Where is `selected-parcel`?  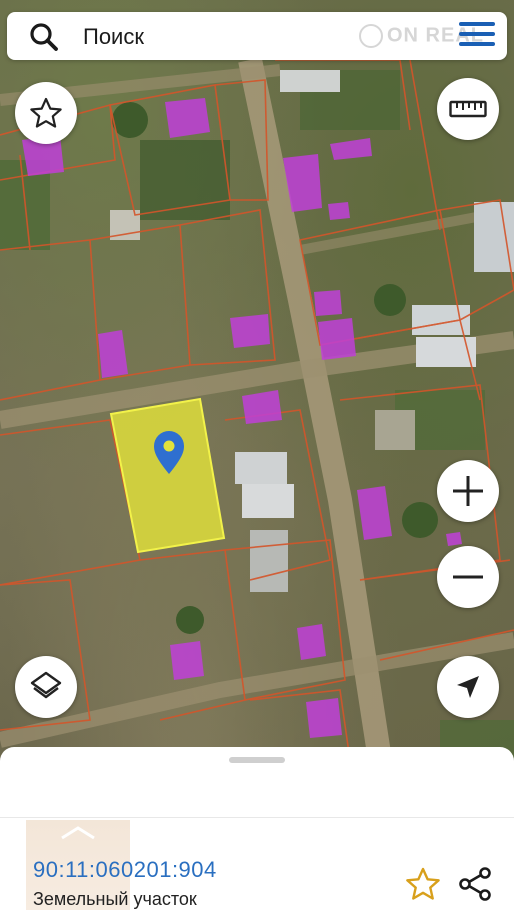 selected-parcel is located at coordinates (167, 475).